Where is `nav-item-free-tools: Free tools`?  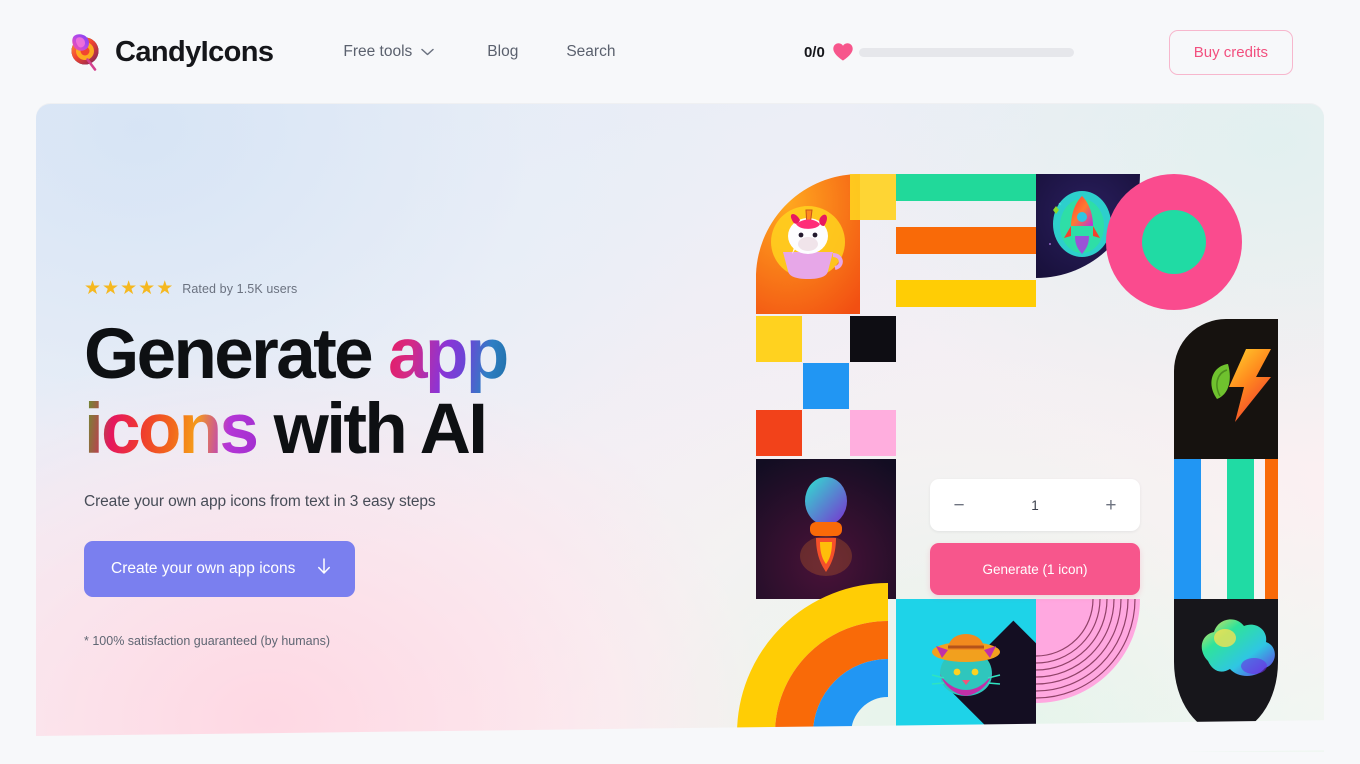
nav-item-free-tools: Free tools is located at coordinates (388, 52).